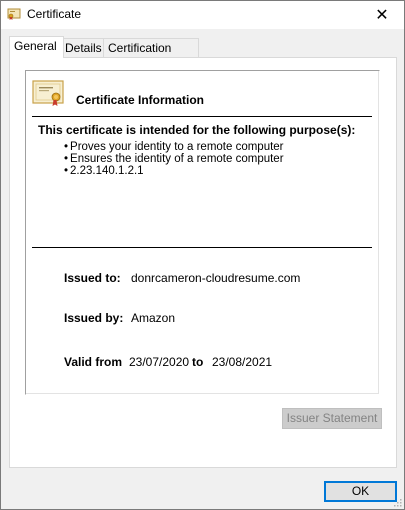  I want to click on issuer-statement-button: Issuer Statement, so click(332, 418).